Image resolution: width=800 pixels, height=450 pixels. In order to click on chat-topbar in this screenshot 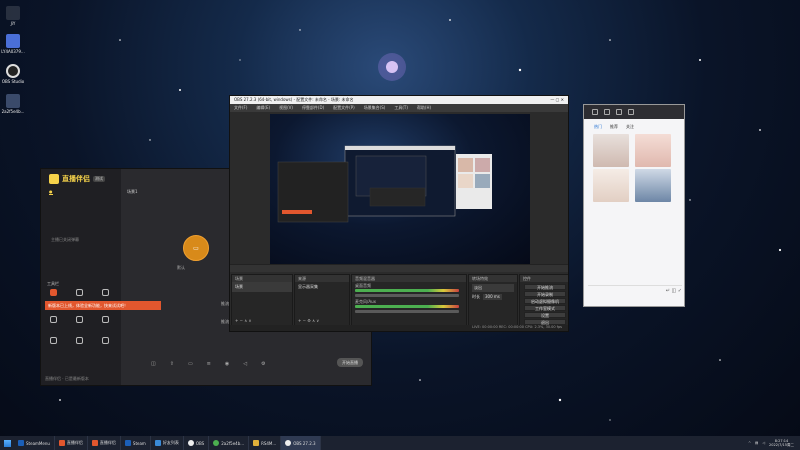, I will do `click(634, 112)`.